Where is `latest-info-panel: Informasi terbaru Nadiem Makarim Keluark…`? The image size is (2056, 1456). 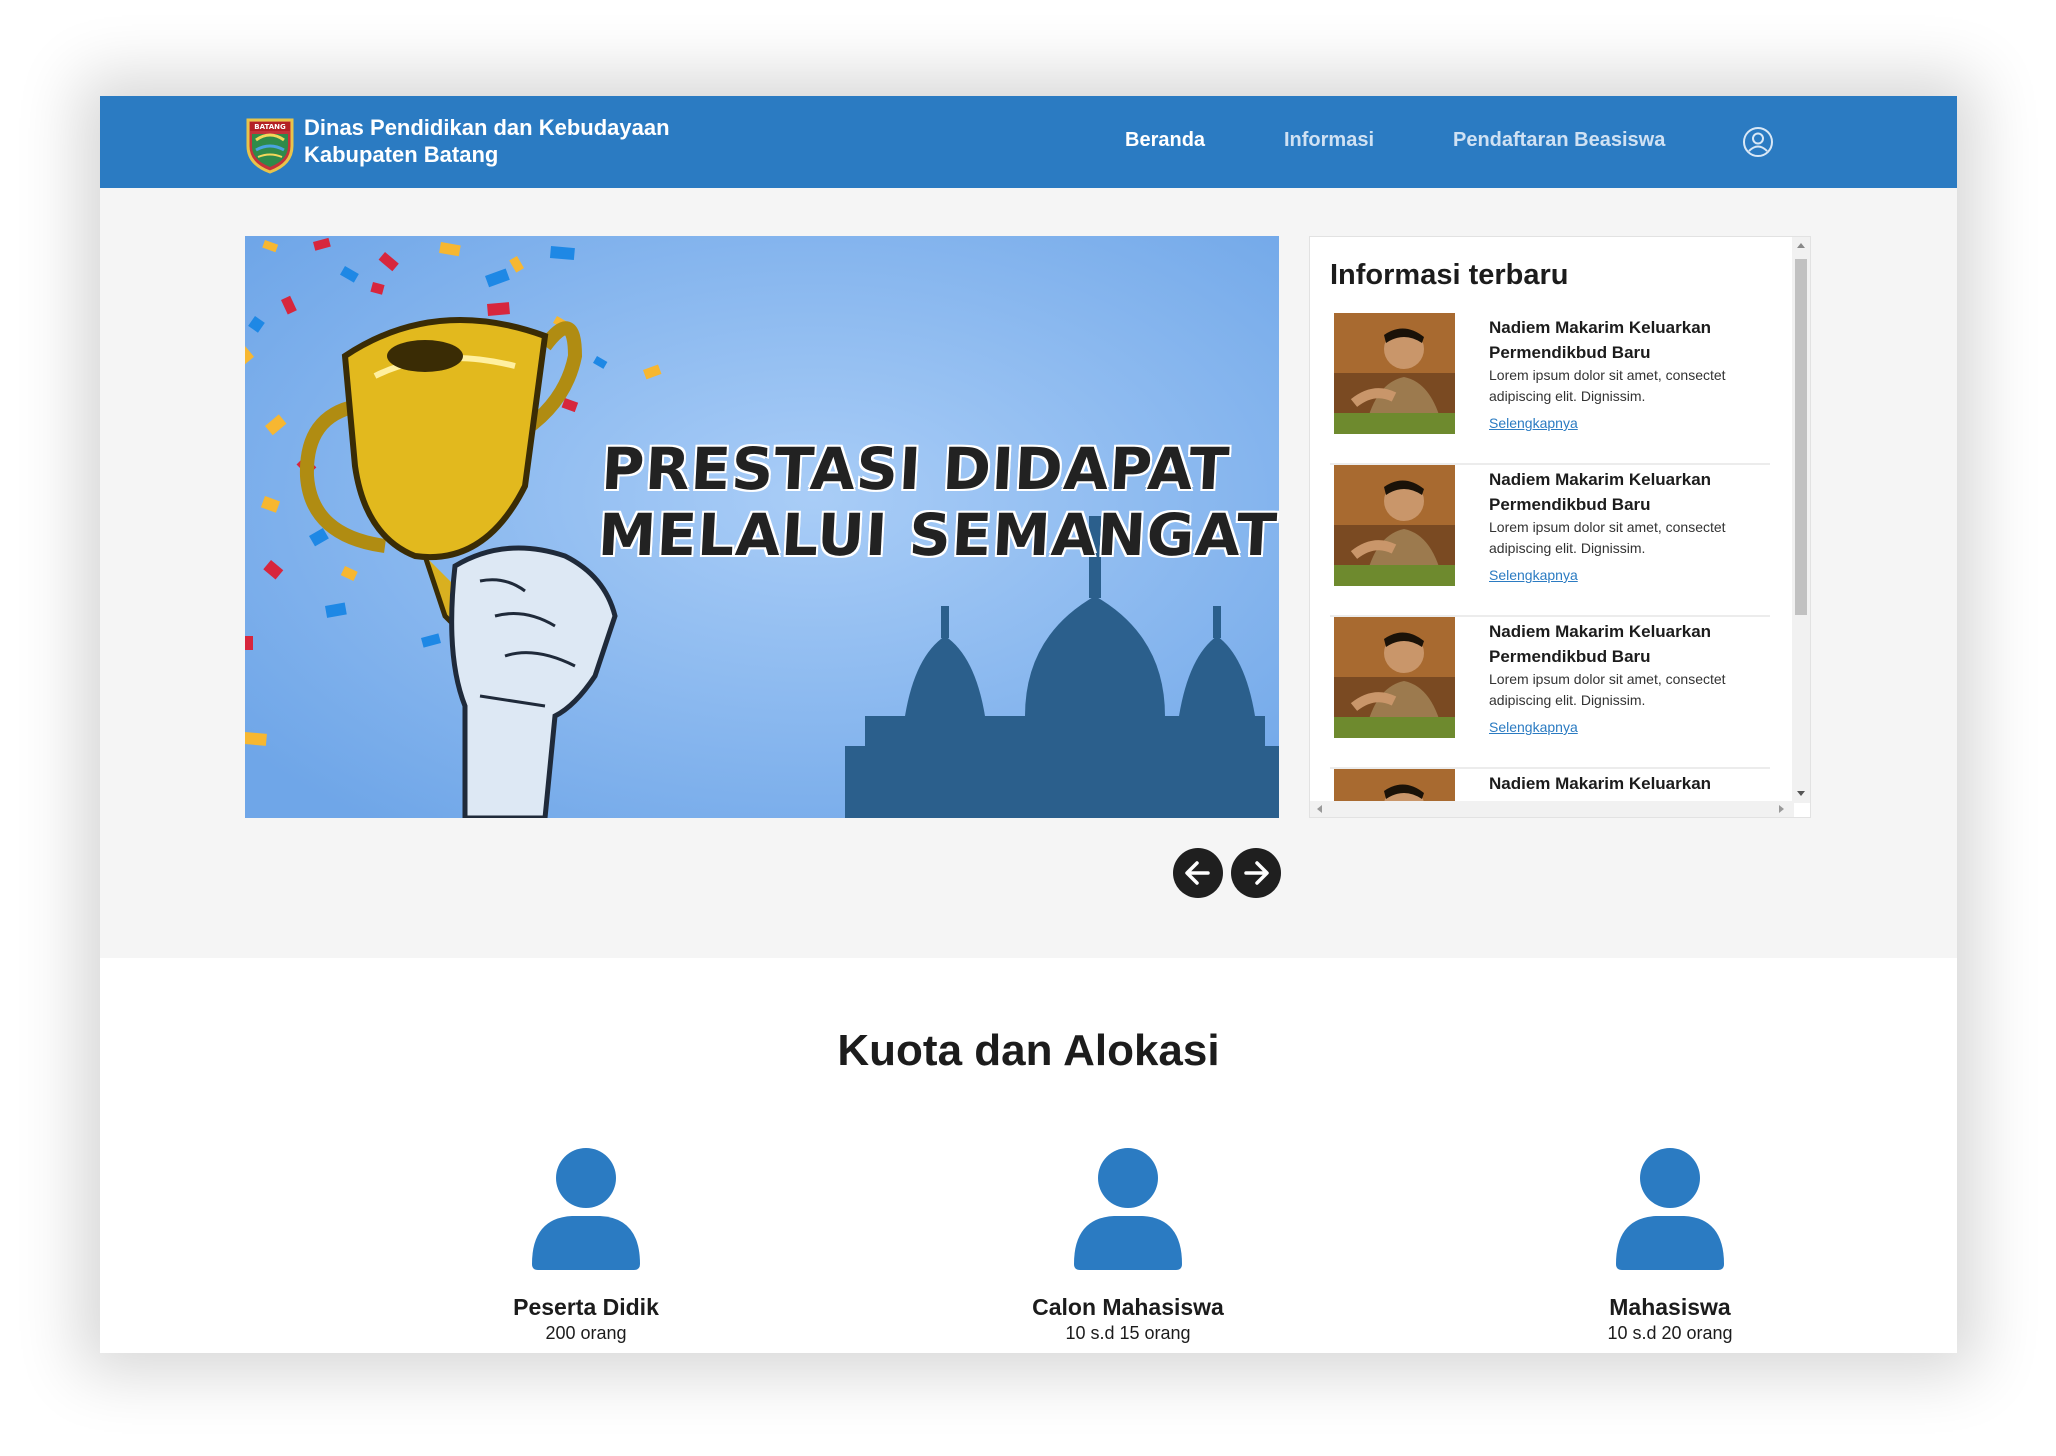 latest-info-panel: Informasi terbaru Nadiem Makarim Keluark… is located at coordinates (1560, 527).